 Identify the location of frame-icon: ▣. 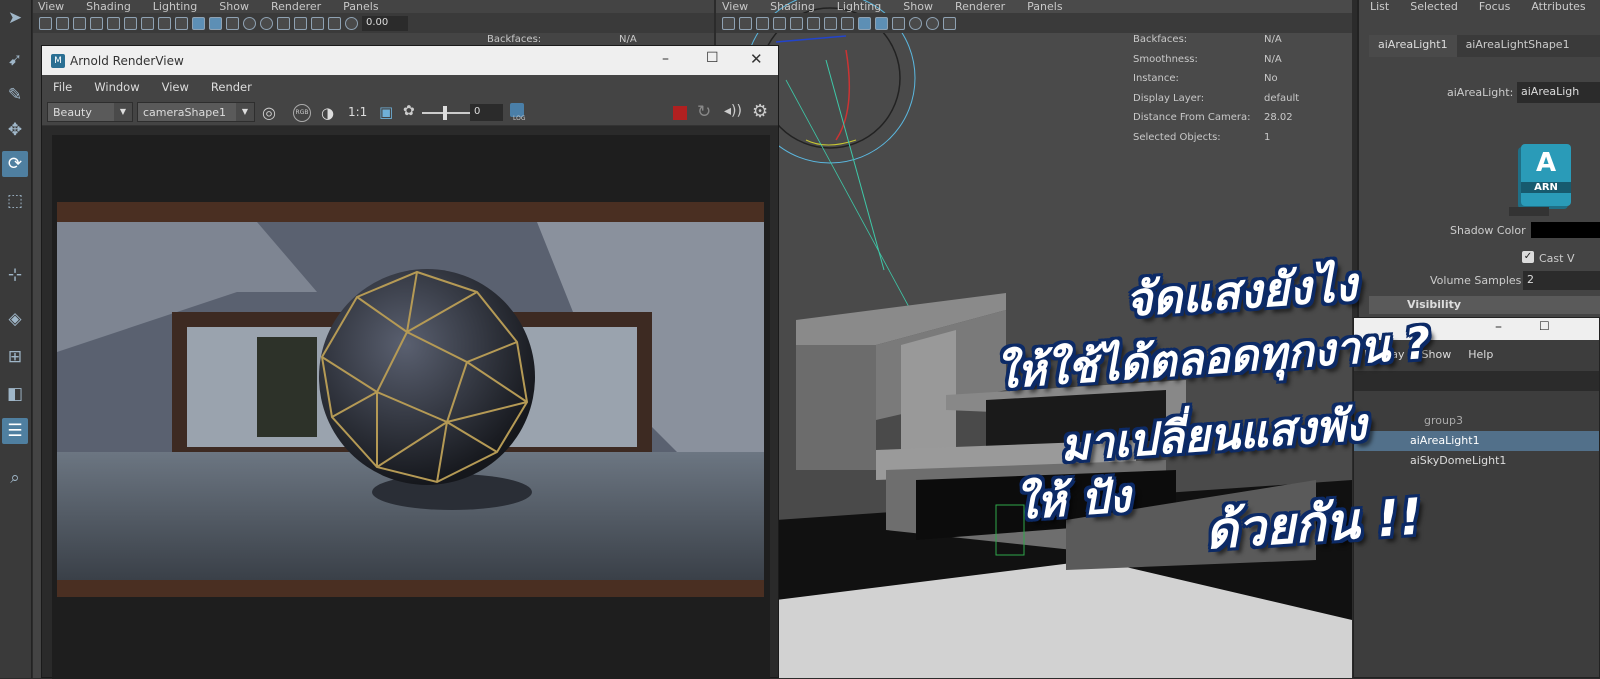
(386, 112).